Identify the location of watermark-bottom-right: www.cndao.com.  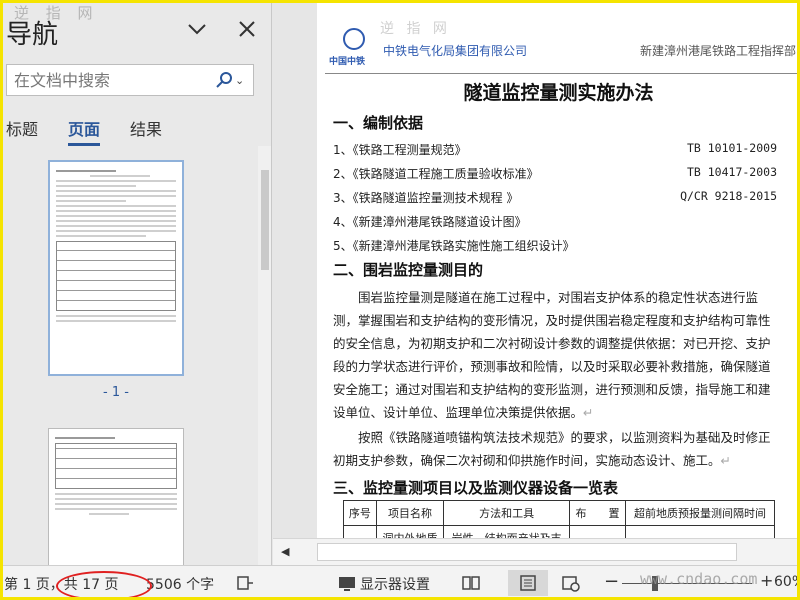
(699, 579).